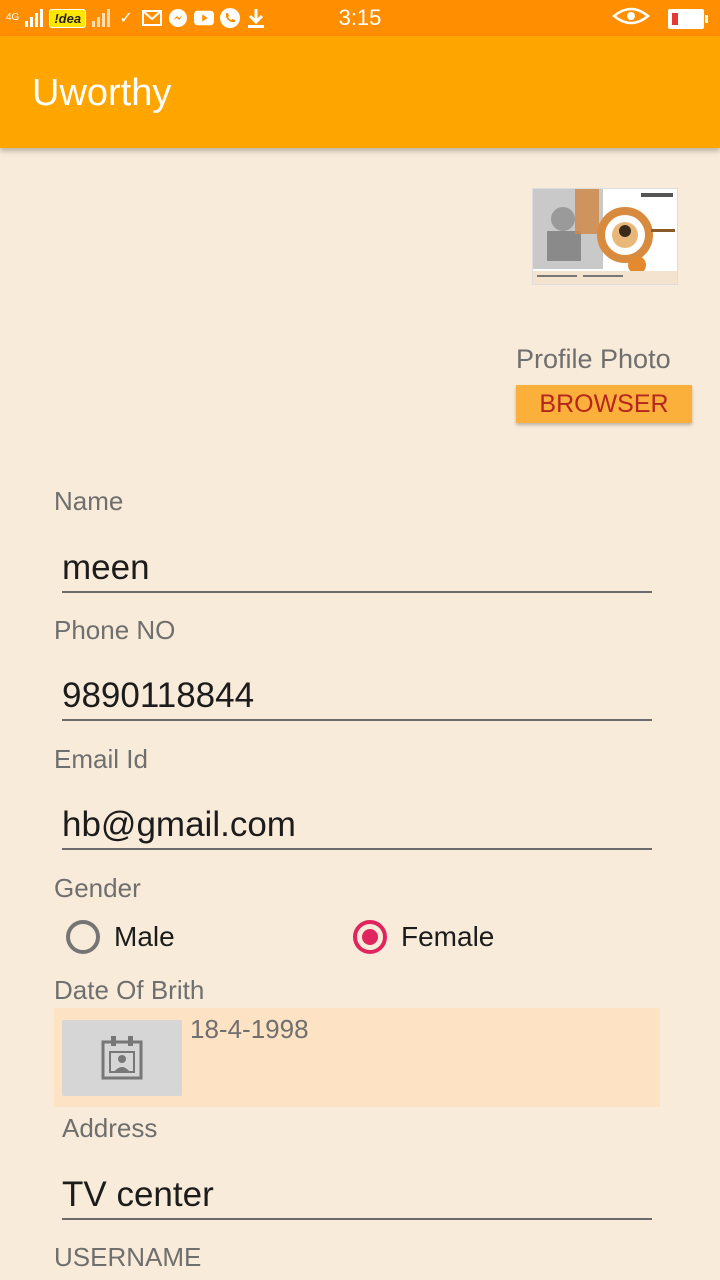  What do you see at coordinates (102, 93) in the screenshot?
I see `app-title: Uworthy` at bounding box center [102, 93].